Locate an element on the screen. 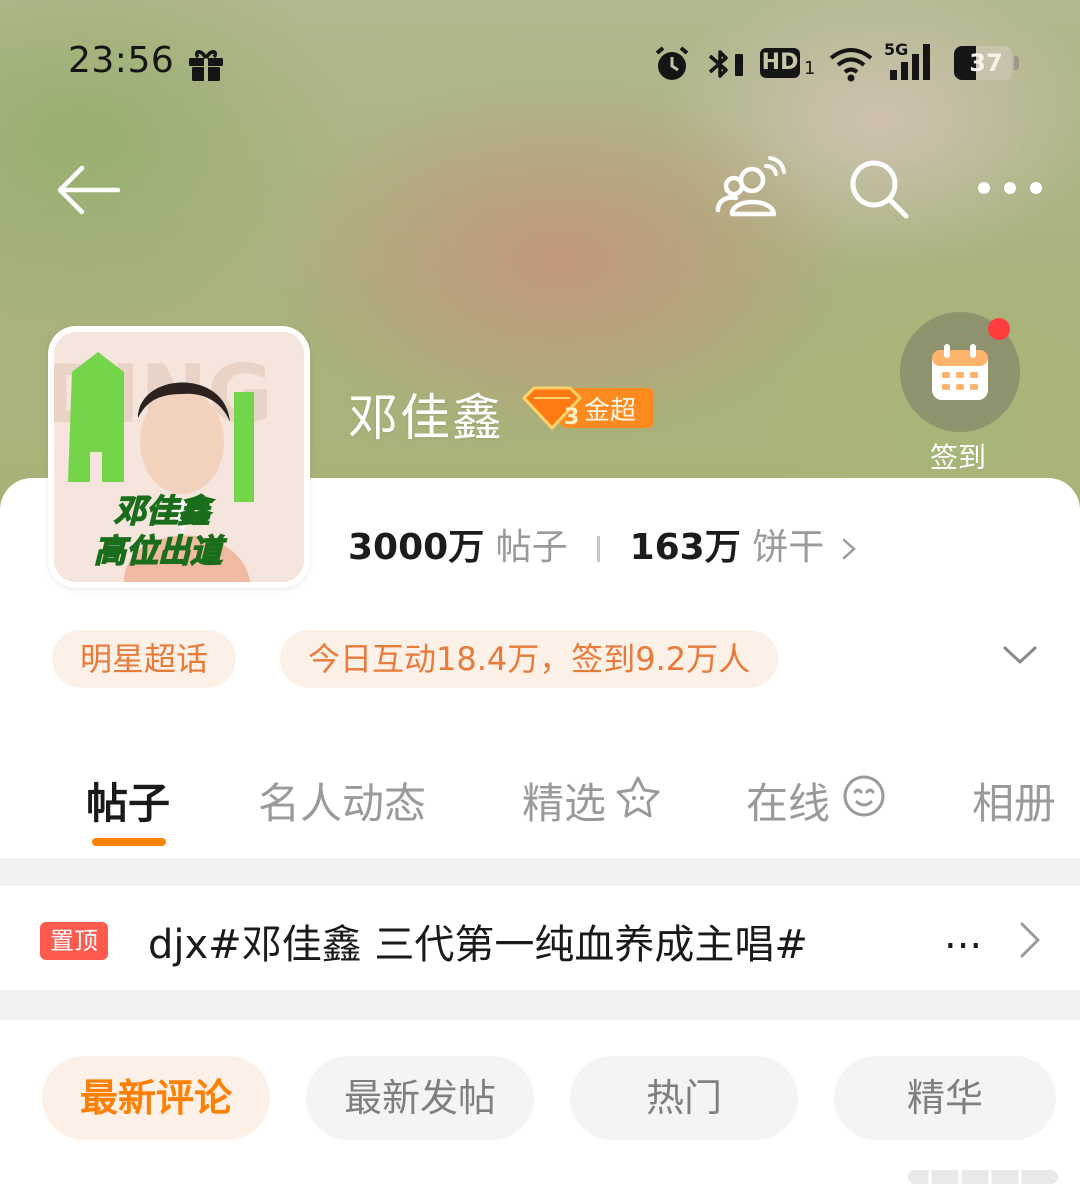 This screenshot has width=1080, height=1198. avatar-image: DING 邓佳鑫 高位出道 is located at coordinates (179, 457).